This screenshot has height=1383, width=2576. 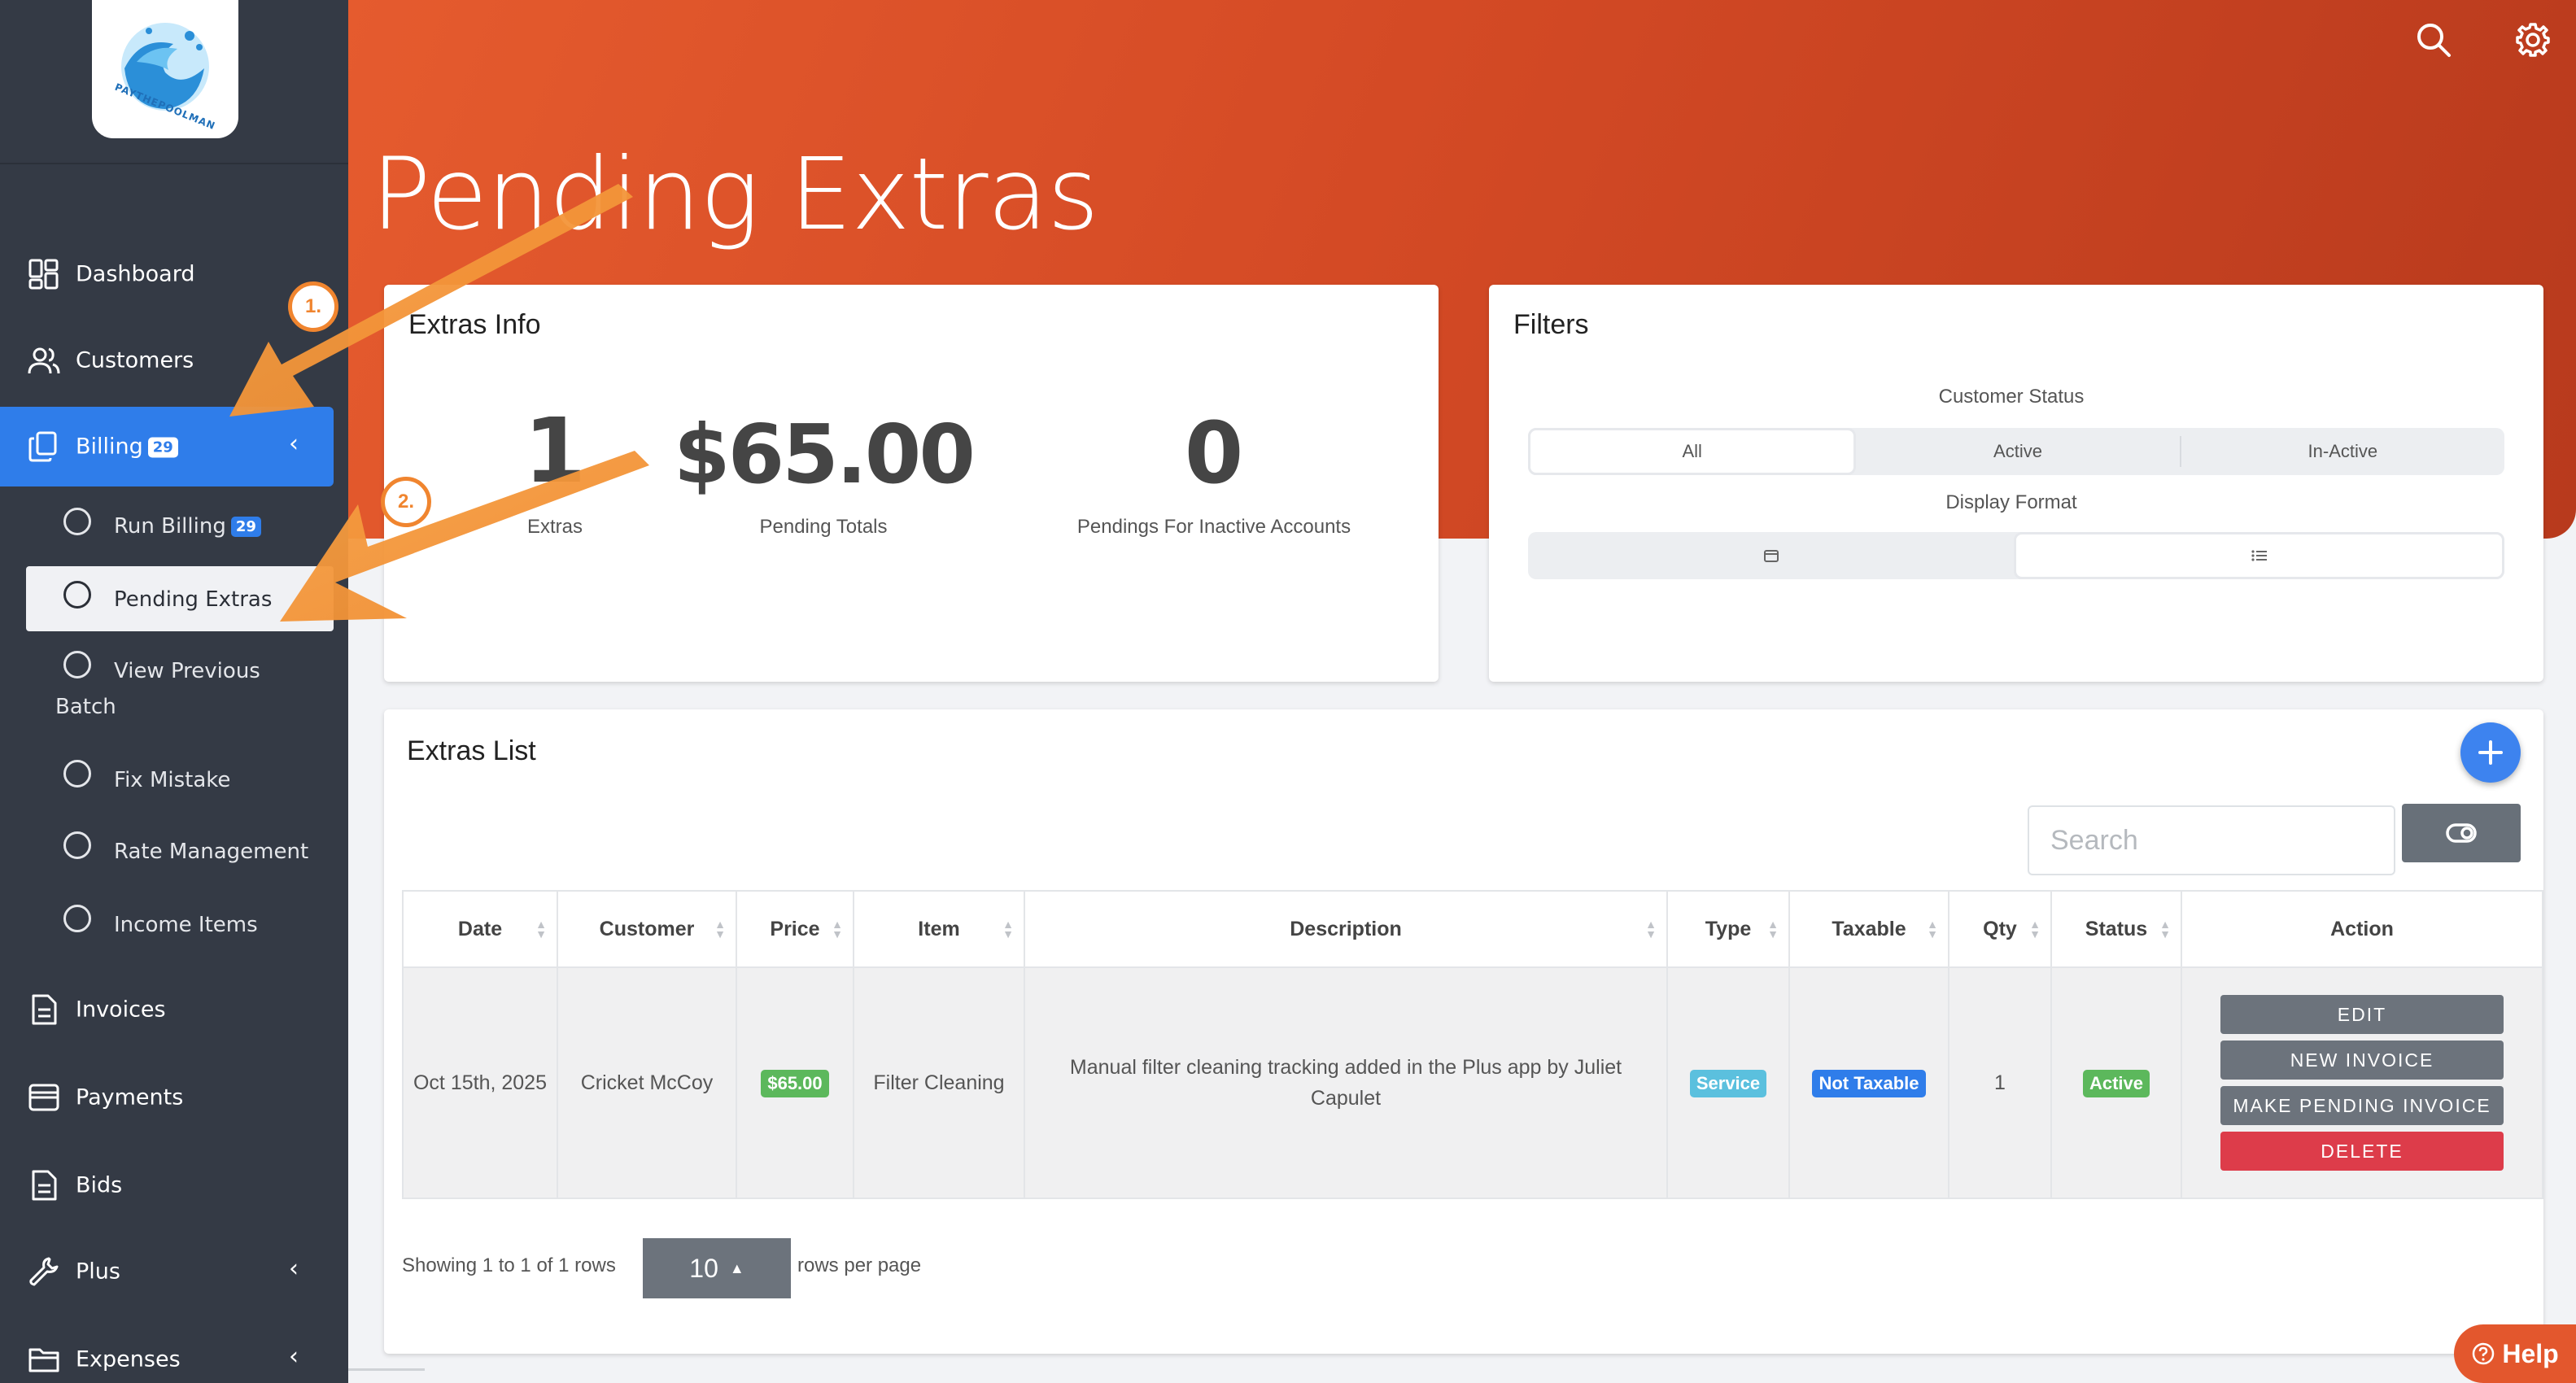 What do you see at coordinates (2211, 840) in the screenshot?
I see `search-input` at bounding box center [2211, 840].